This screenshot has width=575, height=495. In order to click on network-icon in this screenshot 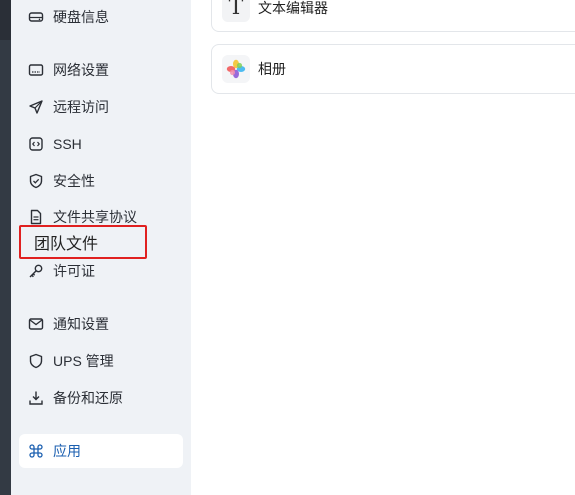, I will do `click(36, 70)`.